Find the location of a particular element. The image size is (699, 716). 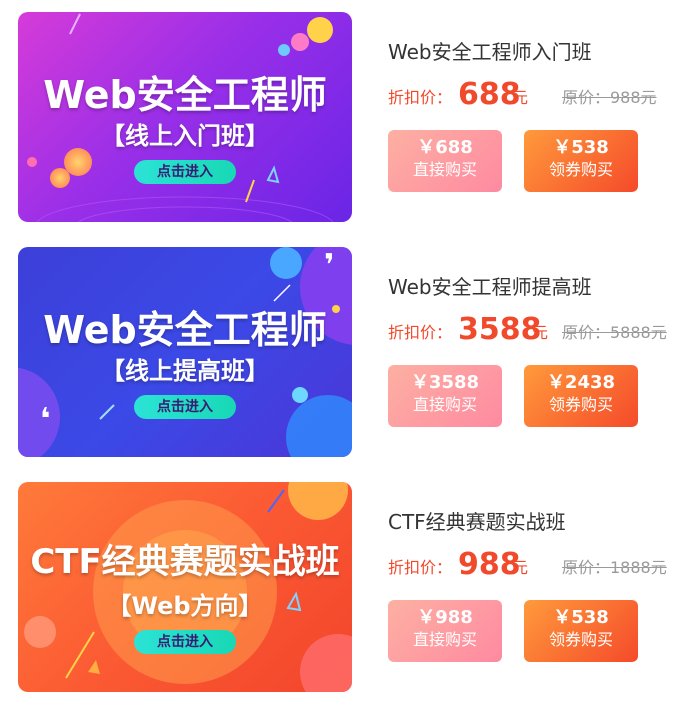

price-row: 折扣价： 3588 元 原价：5888元 is located at coordinates (538, 329).